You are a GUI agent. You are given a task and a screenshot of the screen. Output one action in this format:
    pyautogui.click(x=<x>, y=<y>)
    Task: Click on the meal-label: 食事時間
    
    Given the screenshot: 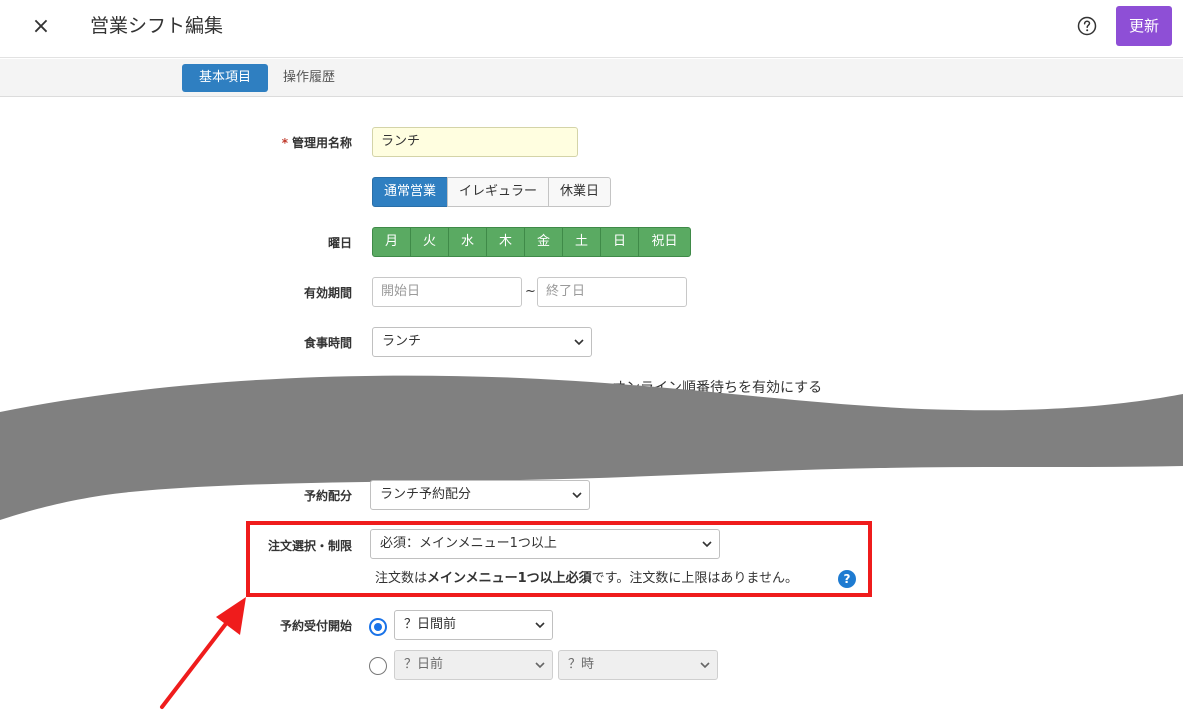 What is the action you would take?
    pyautogui.click(x=327, y=343)
    